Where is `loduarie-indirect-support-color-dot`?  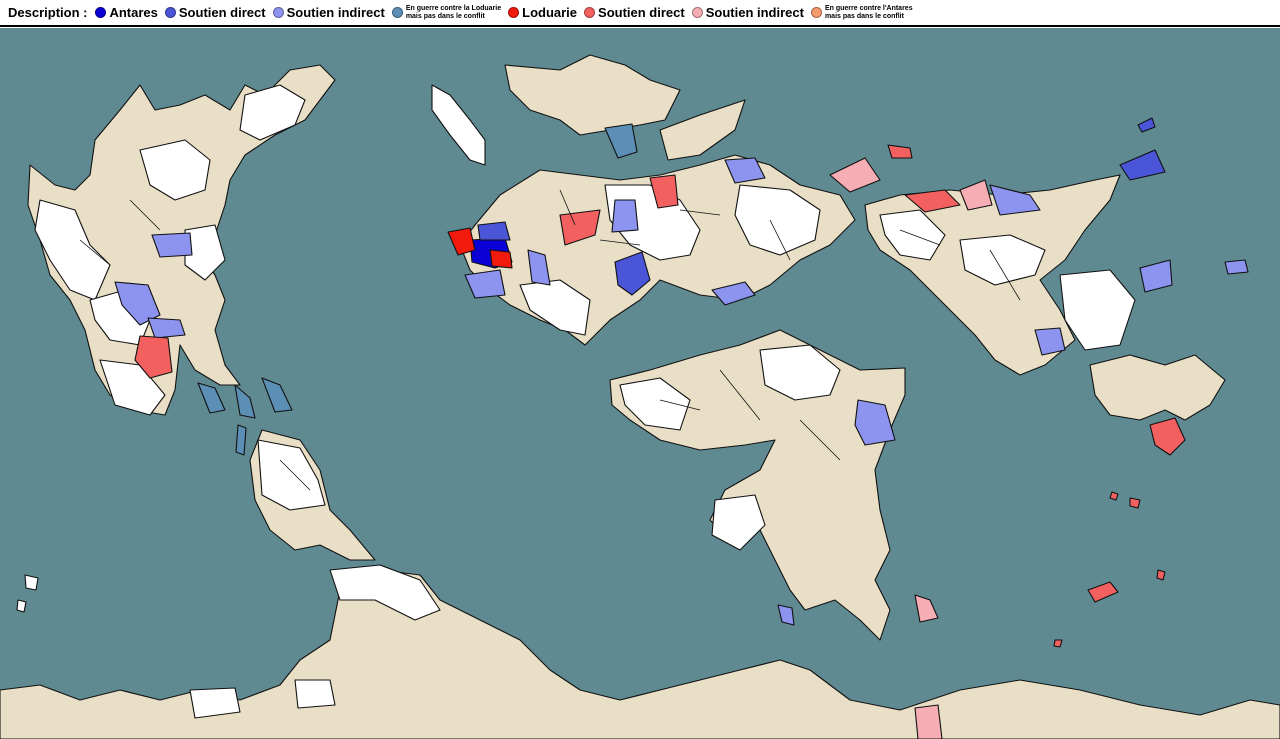 loduarie-indirect-support-color-dot is located at coordinates (697, 12).